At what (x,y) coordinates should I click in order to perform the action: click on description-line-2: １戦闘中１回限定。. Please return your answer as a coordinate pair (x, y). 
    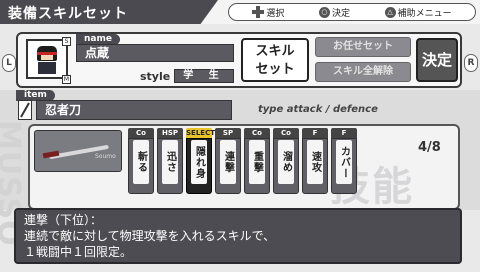
    Looking at the image, I should click on (78, 252).